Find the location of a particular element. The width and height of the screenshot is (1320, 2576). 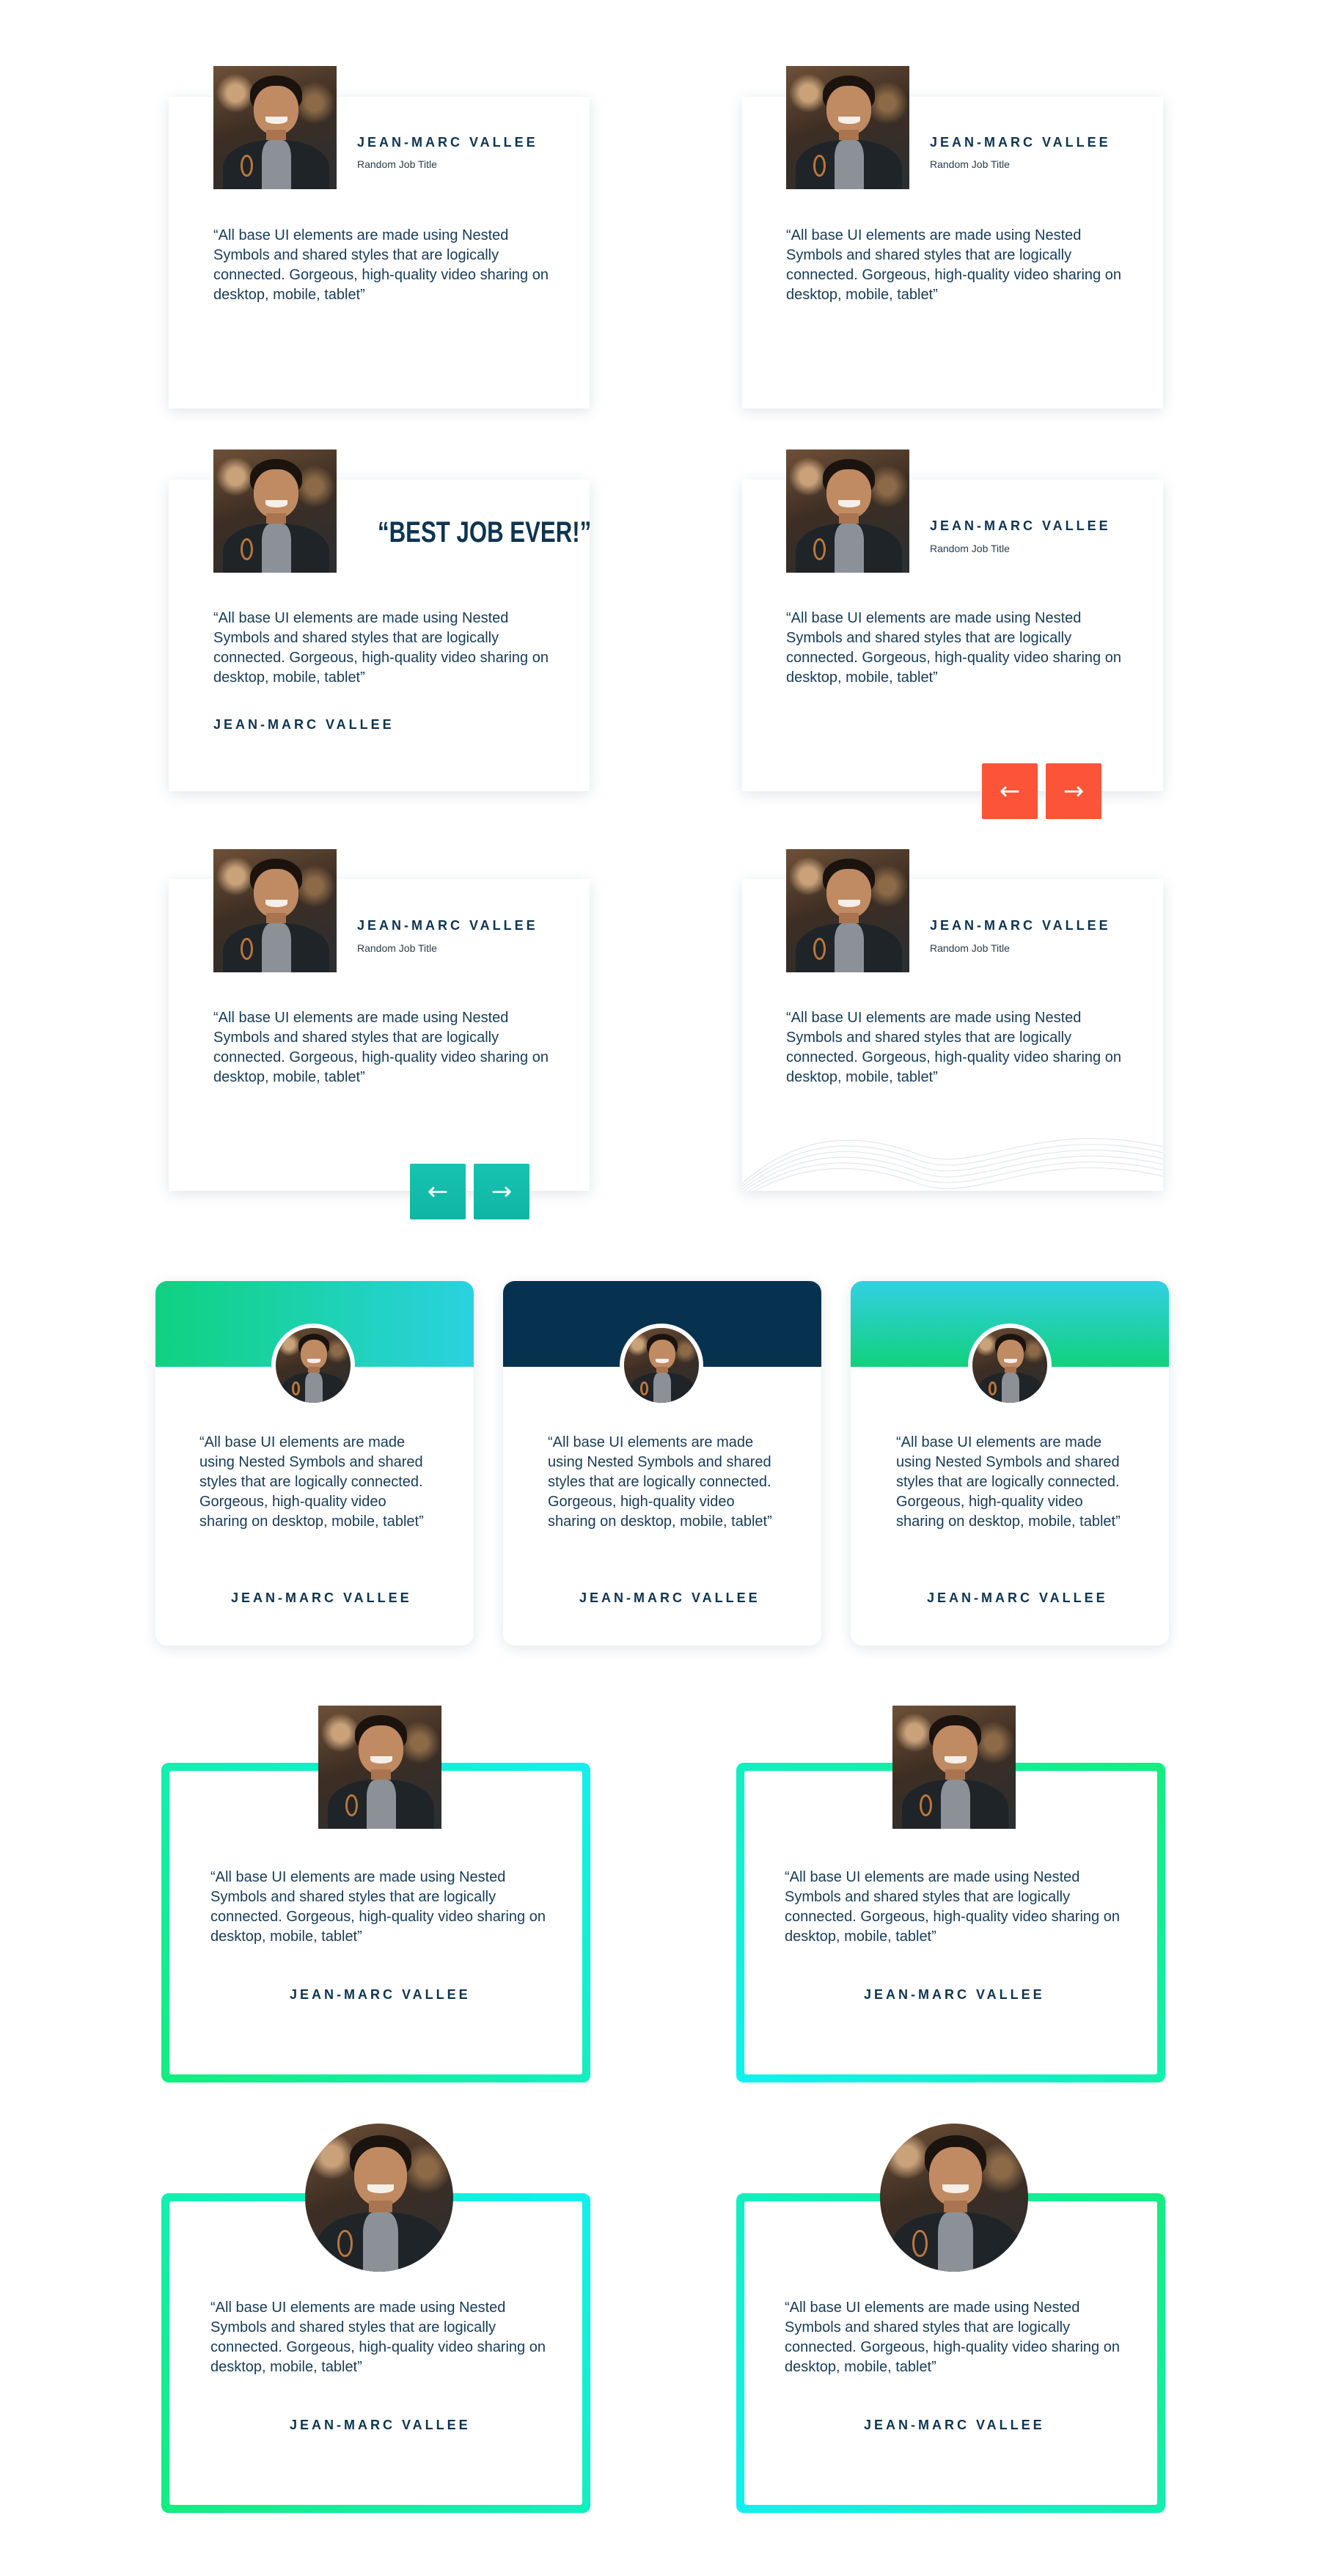

headline-best-job: “BEST JOB EVER!” is located at coordinates (485, 532).